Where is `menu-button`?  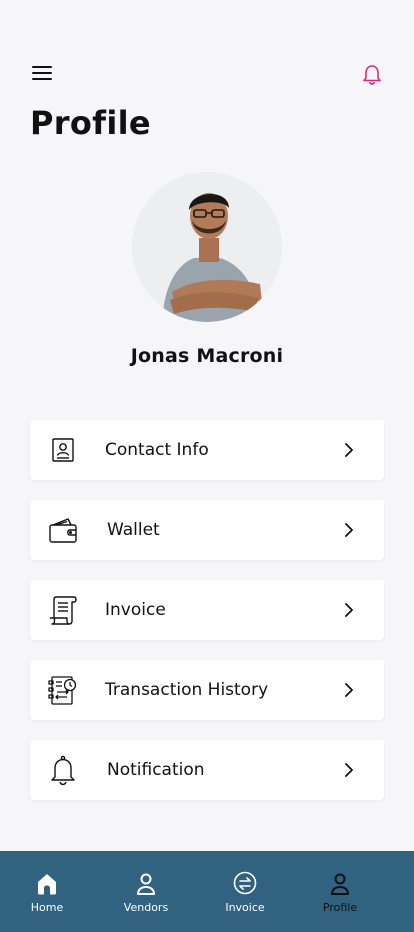 menu-button is located at coordinates (43, 73).